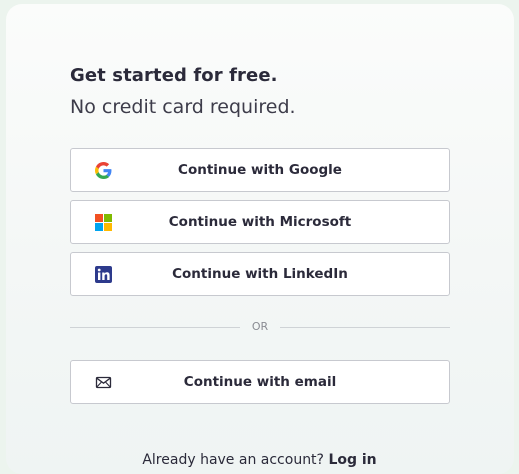  I want to click on login-link: Log in, so click(352, 460).